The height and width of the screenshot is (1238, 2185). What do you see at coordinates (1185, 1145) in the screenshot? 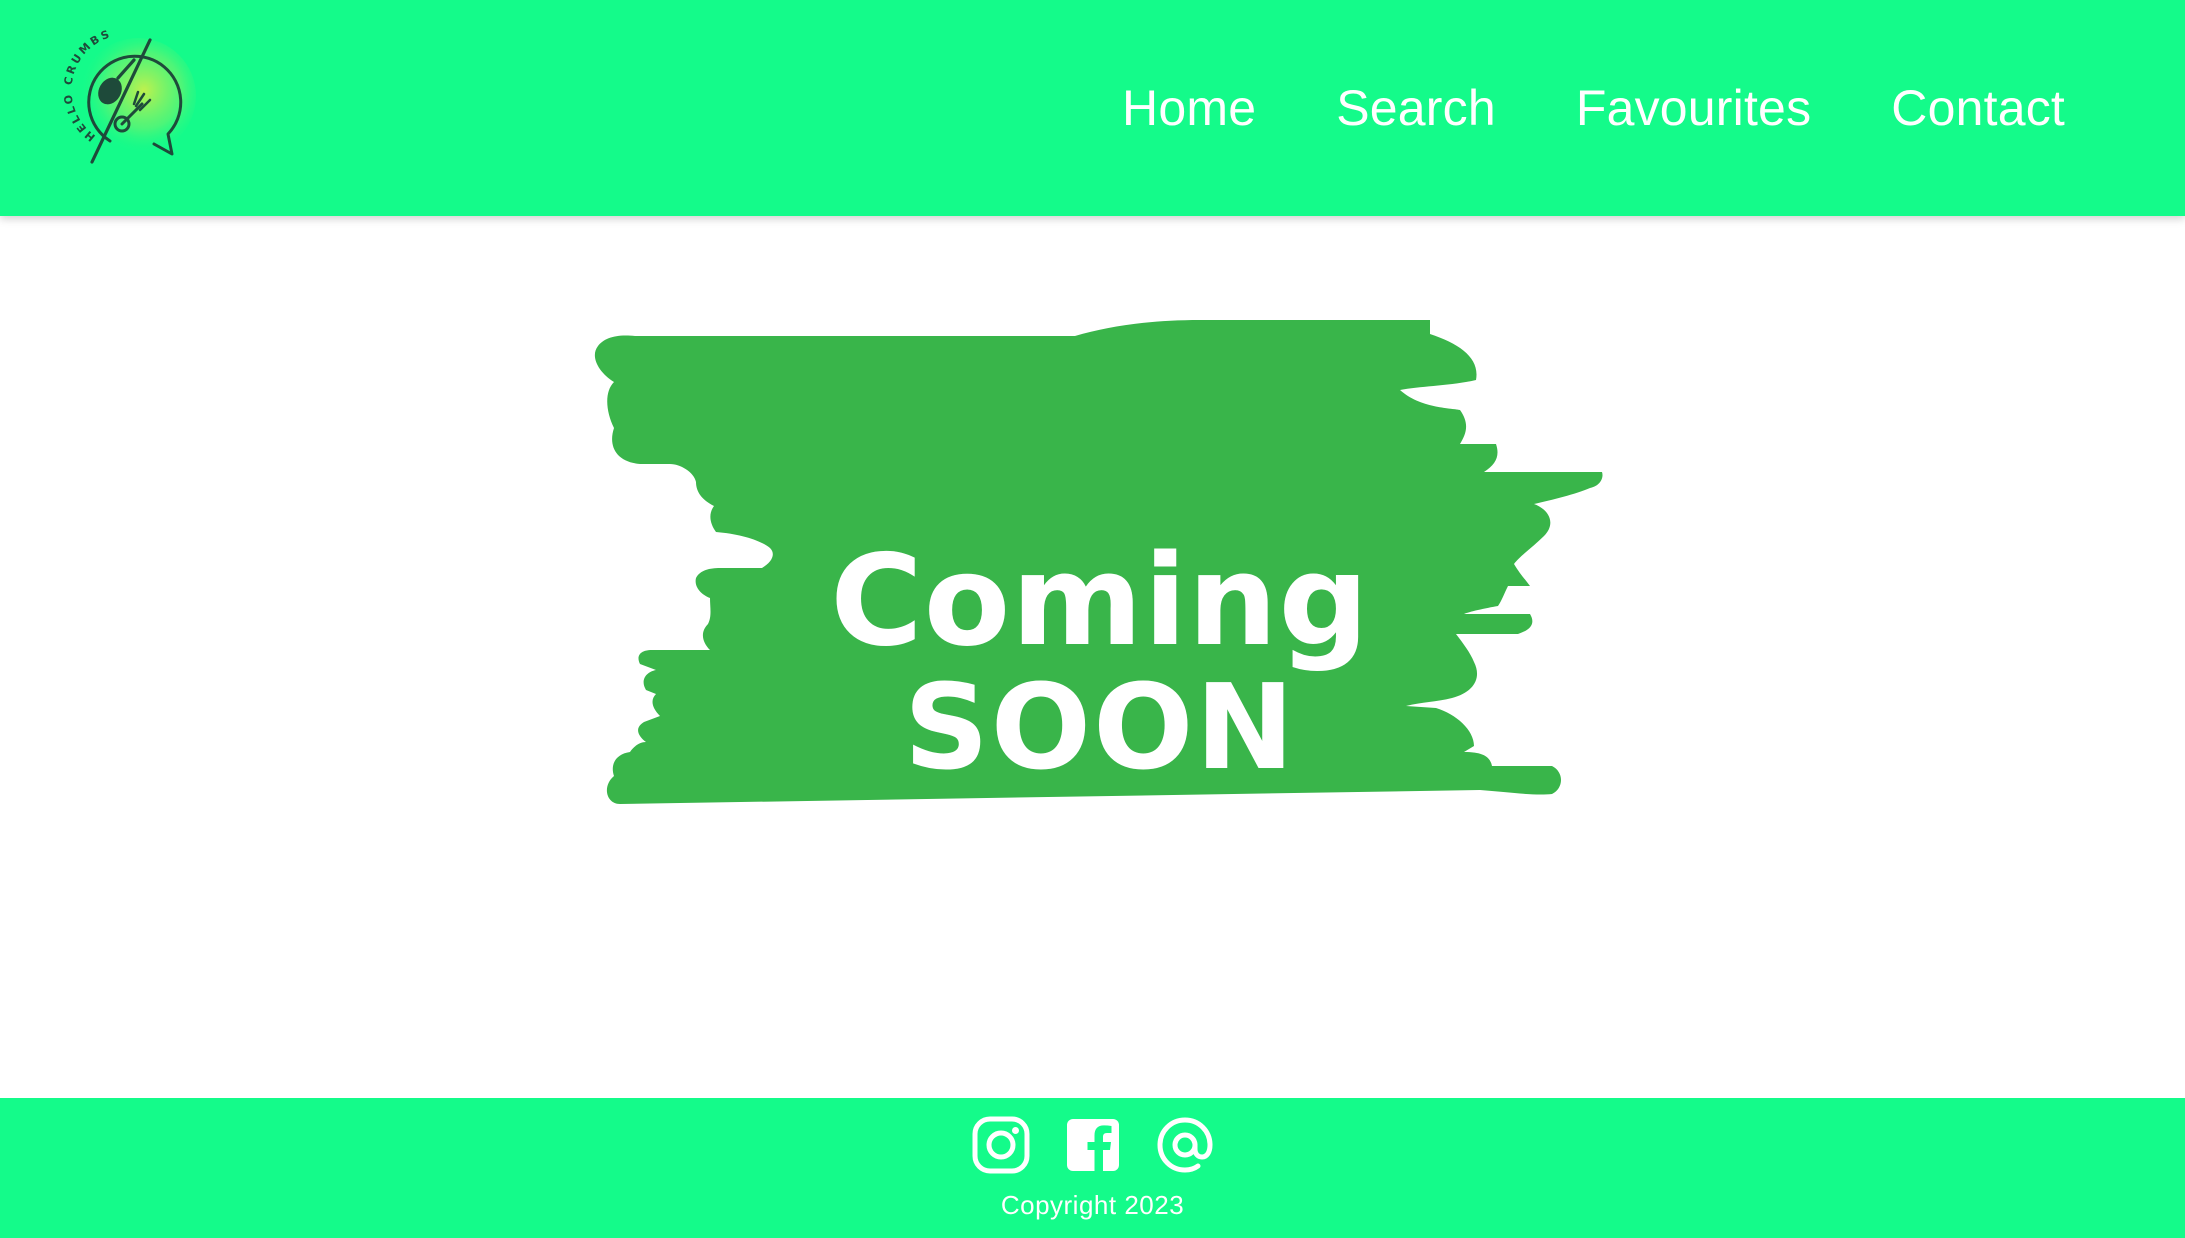
I see `email-at-icon` at bounding box center [1185, 1145].